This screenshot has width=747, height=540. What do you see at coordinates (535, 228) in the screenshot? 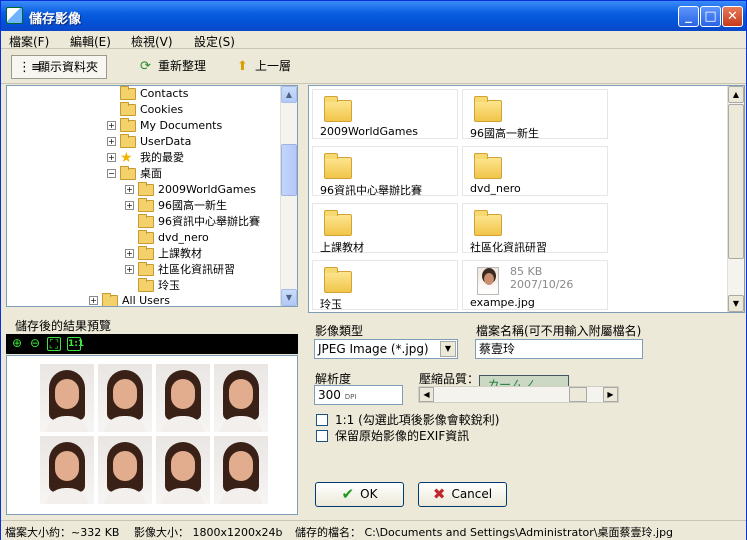
I see `folder-tile: 社區化資訊研習` at bounding box center [535, 228].